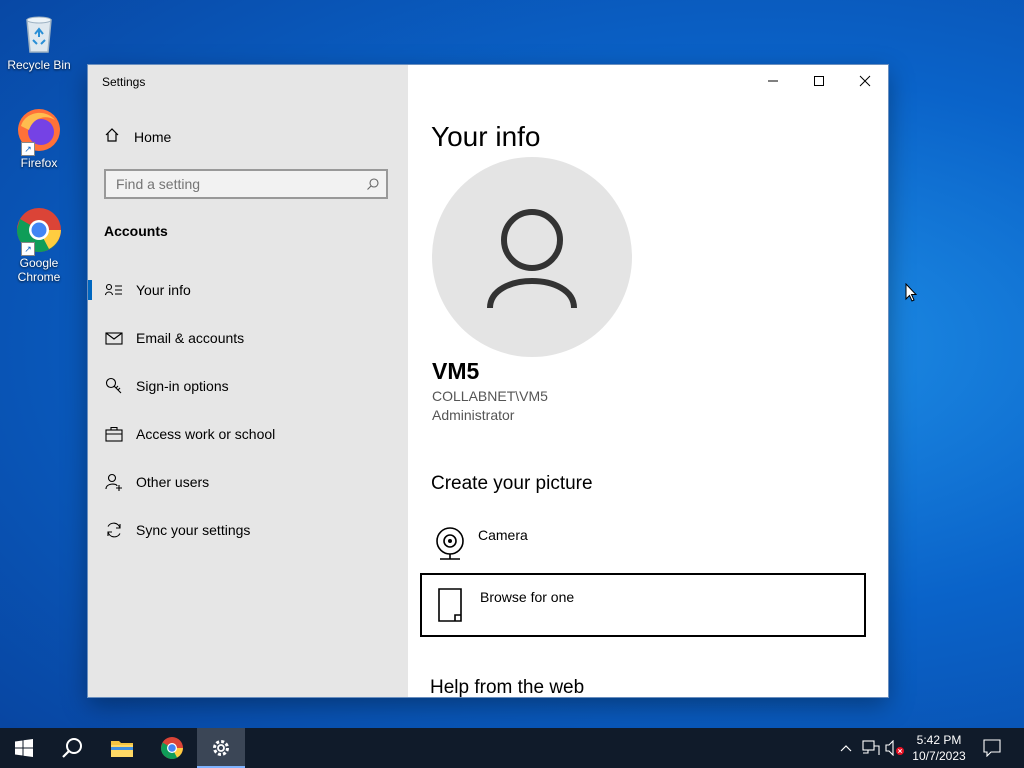 The image size is (1024, 768). I want to click on briefcase-icon, so click(114, 434).